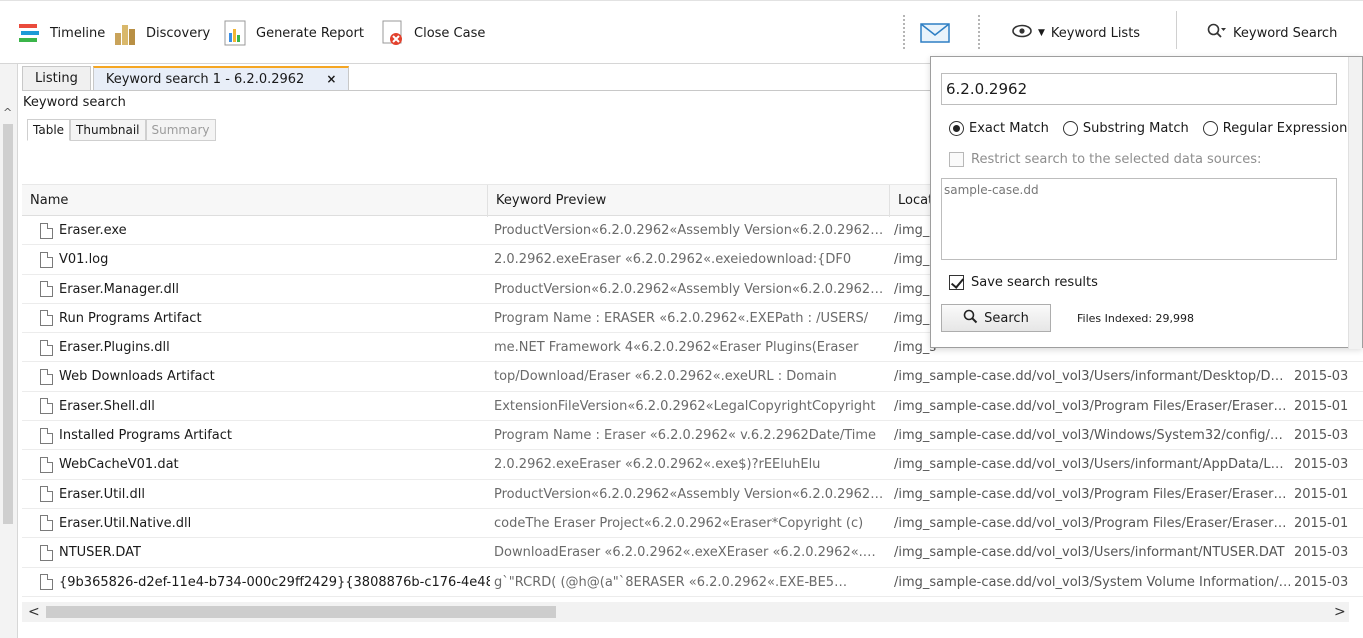 This screenshot has height=638, width=1363. Describe the element at coordinates (1006, 318) in the screenshot. I see `search-button-label: Search` at that location.